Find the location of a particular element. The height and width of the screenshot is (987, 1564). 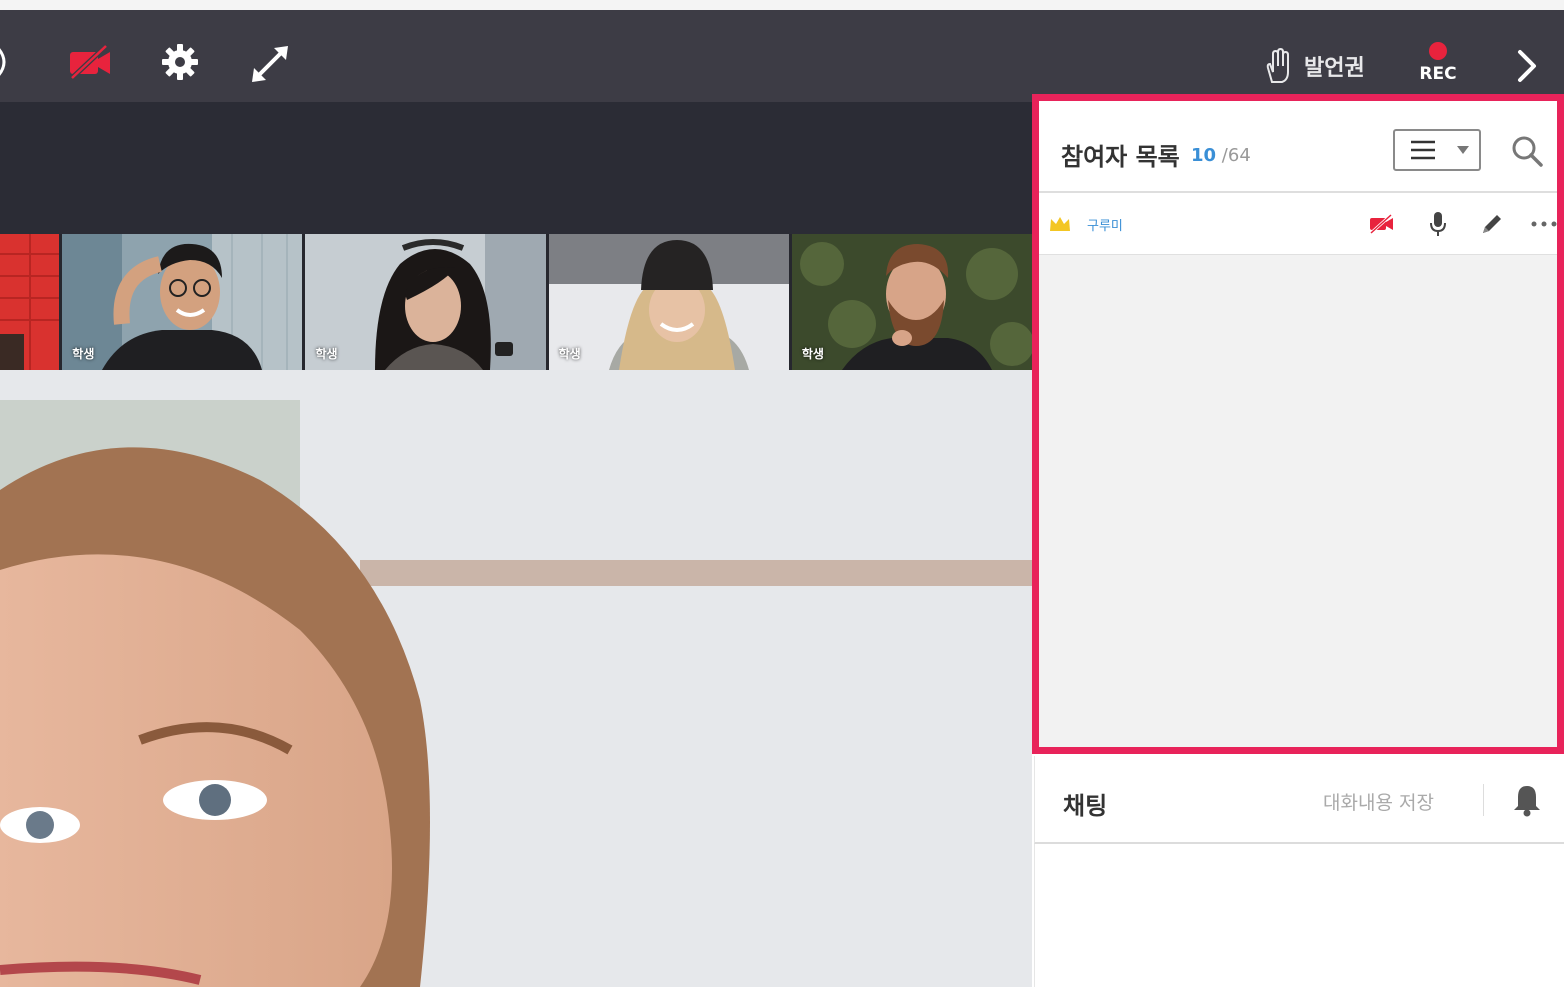

thumbnail-tile is located at coordinates (31, 302).